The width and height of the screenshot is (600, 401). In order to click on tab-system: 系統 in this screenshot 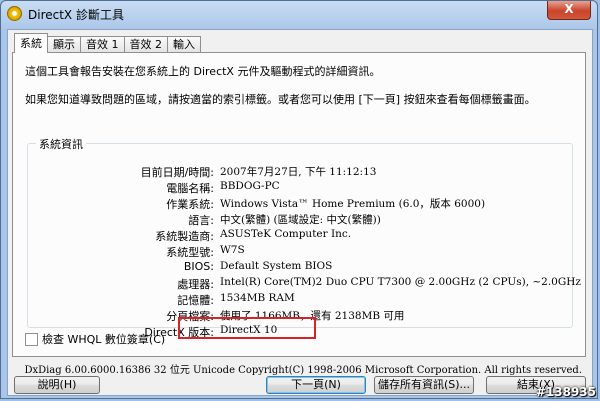, I will do `click(31, 43)`.